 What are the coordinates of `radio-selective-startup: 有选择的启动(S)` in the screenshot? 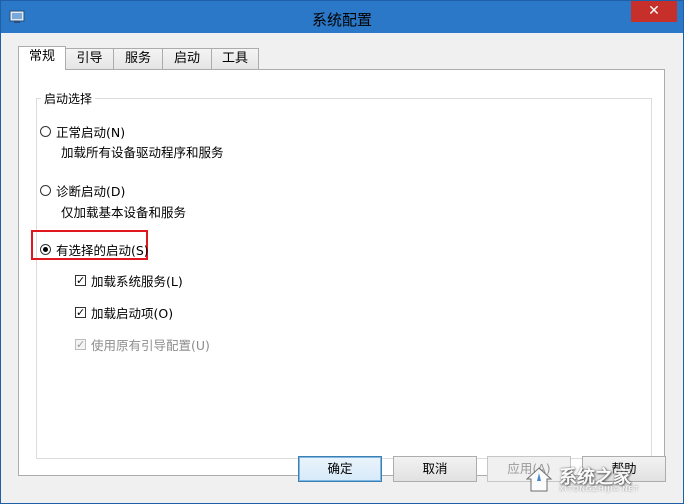 It's located at (94, 249).